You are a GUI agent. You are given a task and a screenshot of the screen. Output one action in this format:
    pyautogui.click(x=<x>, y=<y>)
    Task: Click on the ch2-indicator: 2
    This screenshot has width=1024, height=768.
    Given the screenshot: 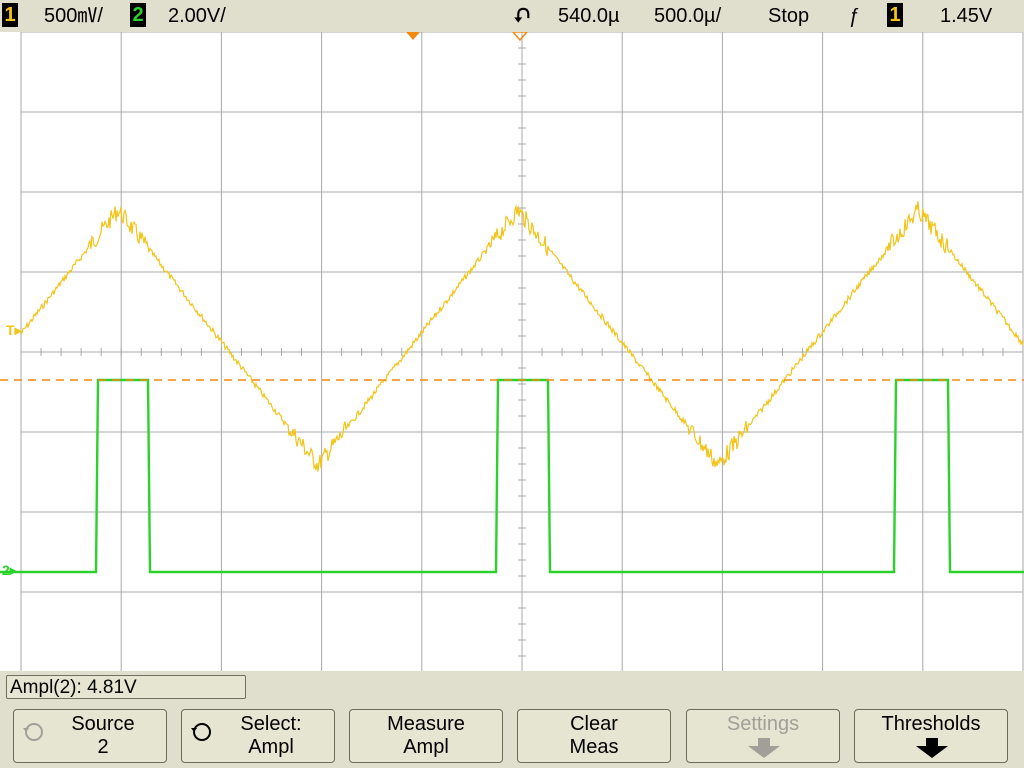 What is the action you would take?
    pyautogui.click(x=138, y=15)
    